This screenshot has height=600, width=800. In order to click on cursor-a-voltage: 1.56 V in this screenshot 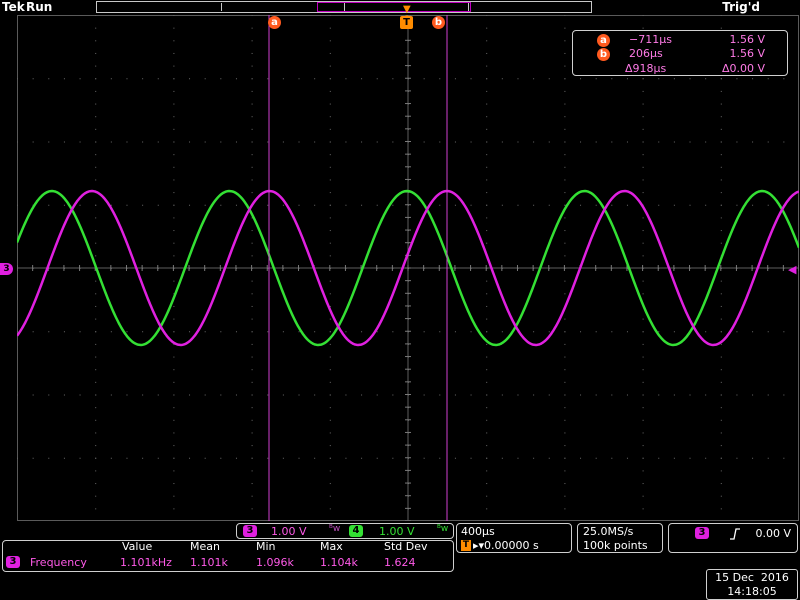, I will do `click(747, 39)`.